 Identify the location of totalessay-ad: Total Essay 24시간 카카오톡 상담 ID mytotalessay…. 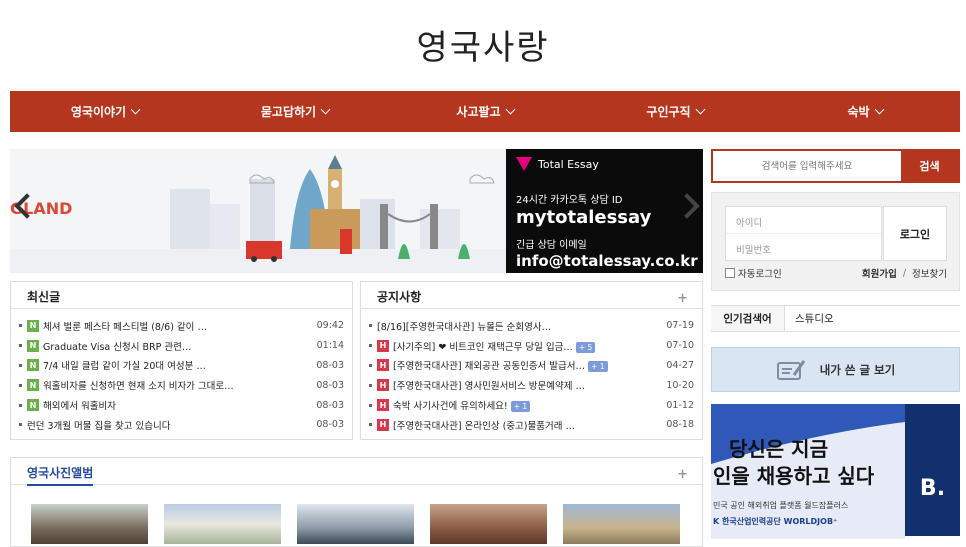
(604, 211).